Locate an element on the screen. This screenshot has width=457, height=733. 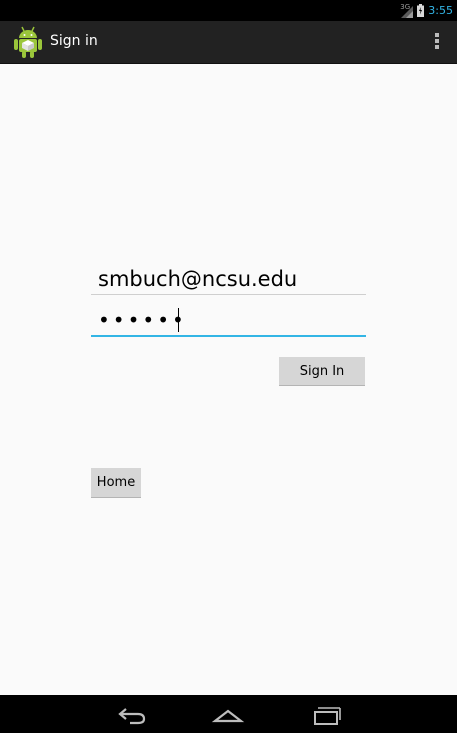
back-icon is located at coordinates (132, 714).